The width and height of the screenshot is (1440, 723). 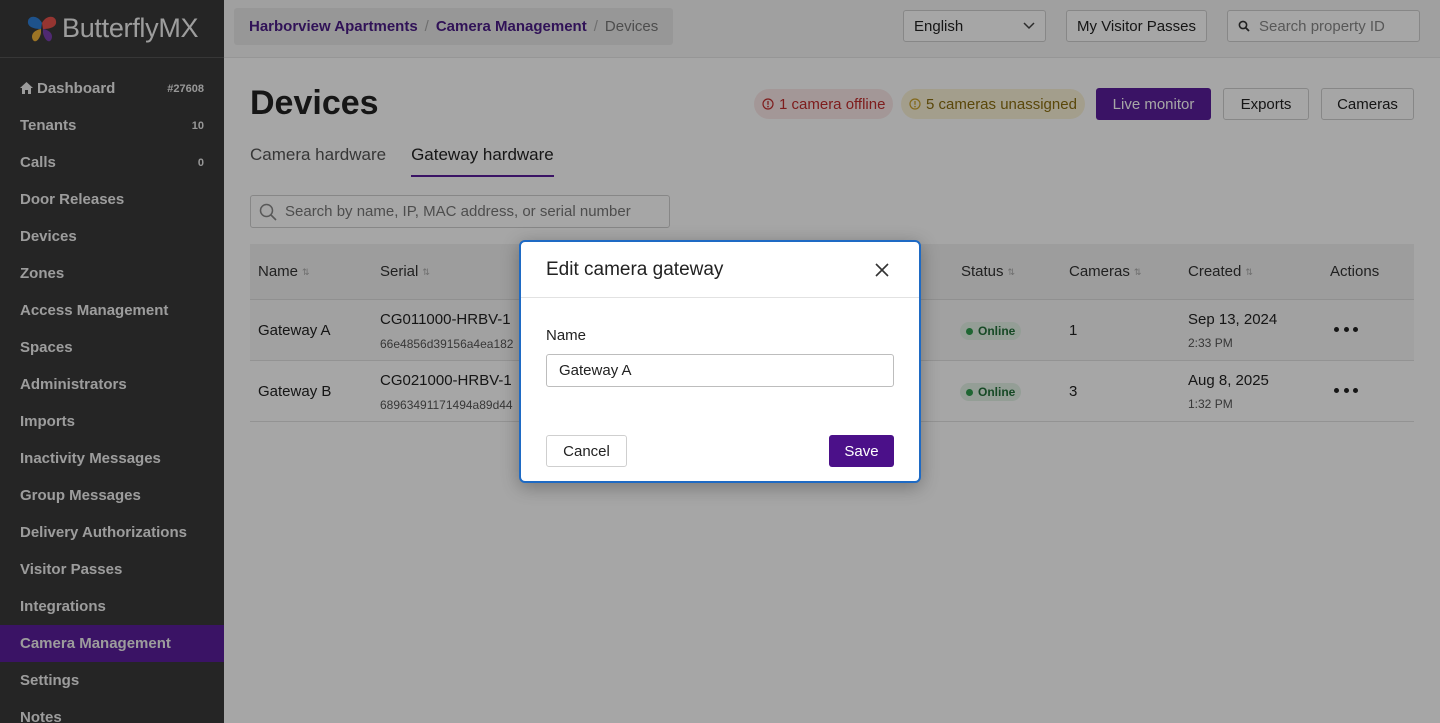 I want to click on cancel-button: Cancel, so click(x=586, y=451).